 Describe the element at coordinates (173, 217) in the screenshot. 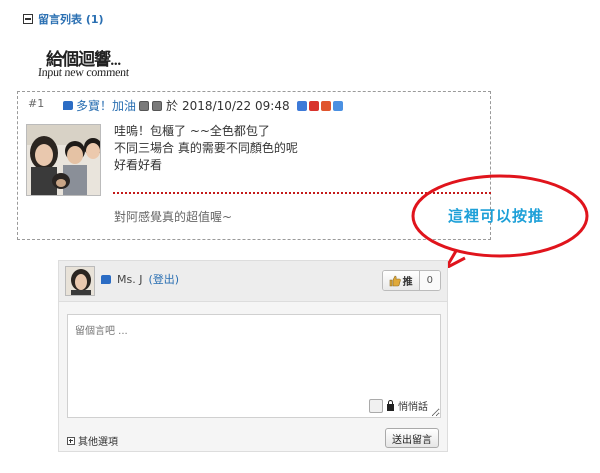

I see `owner-reply: 對阿感覺真的超值喔~` at that location.